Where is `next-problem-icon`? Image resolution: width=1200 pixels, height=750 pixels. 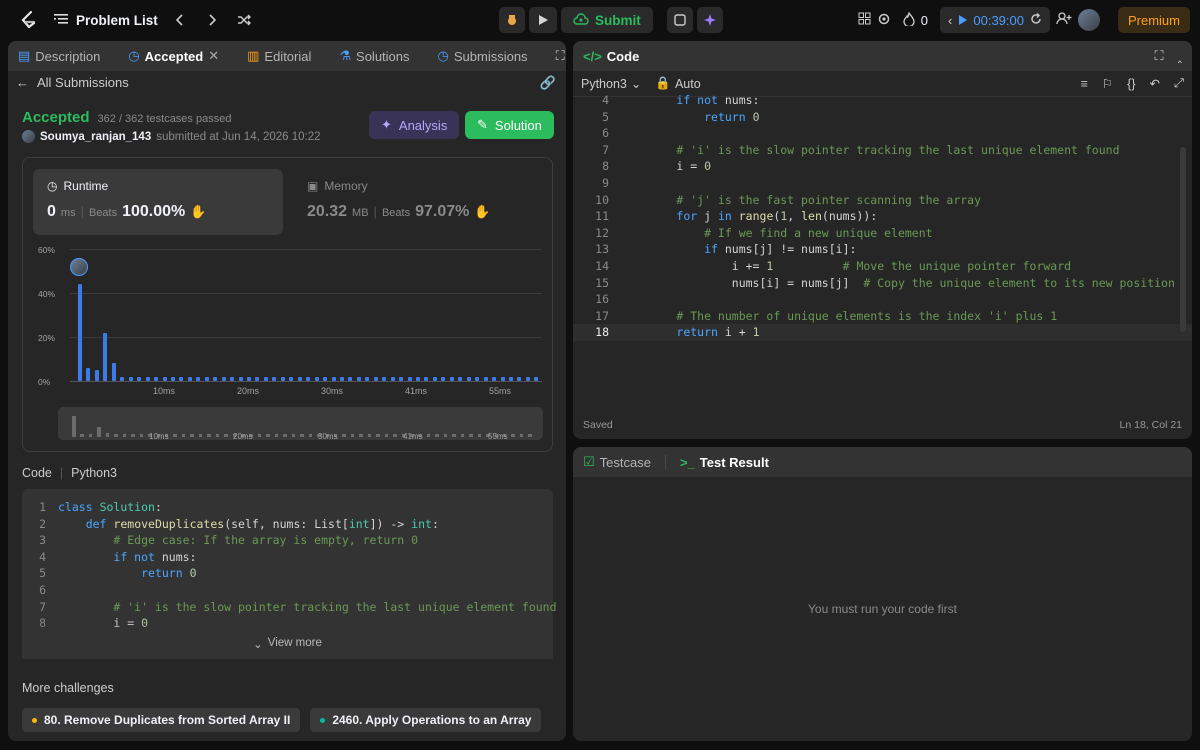
next-problem-icon is located at coordinates (212, 20).